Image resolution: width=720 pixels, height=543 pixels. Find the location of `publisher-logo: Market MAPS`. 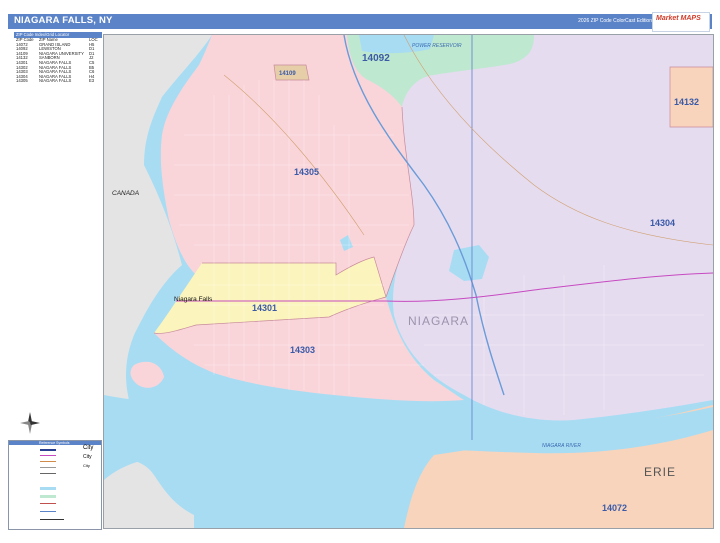

publisher-logo: Market MAPS is located at coordinates (681, 22).